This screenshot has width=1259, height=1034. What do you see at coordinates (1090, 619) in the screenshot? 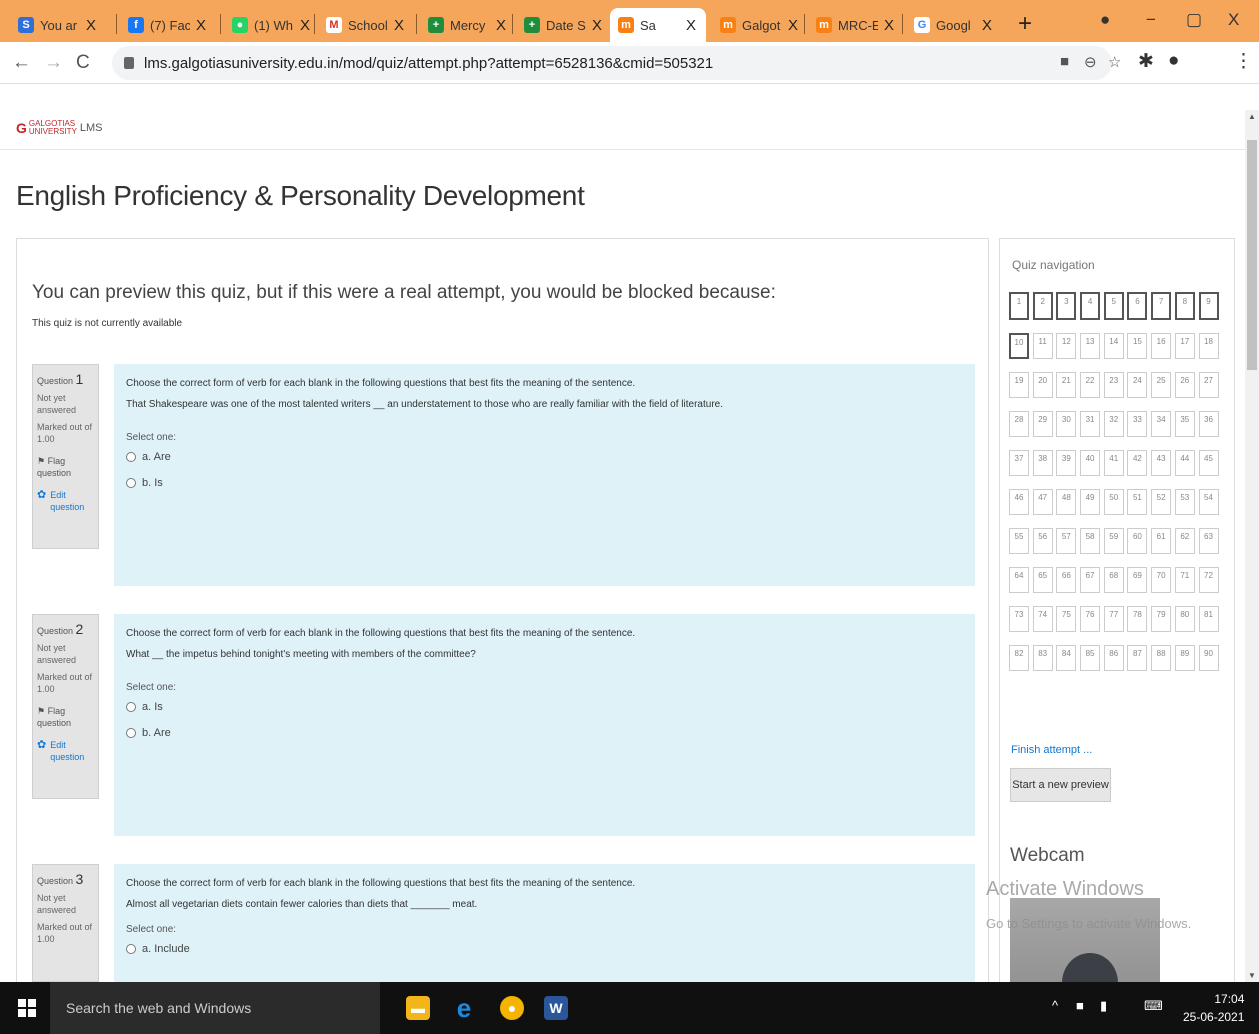
I see `quiz-nav-button: 76` at bounding box center [1090, 619].